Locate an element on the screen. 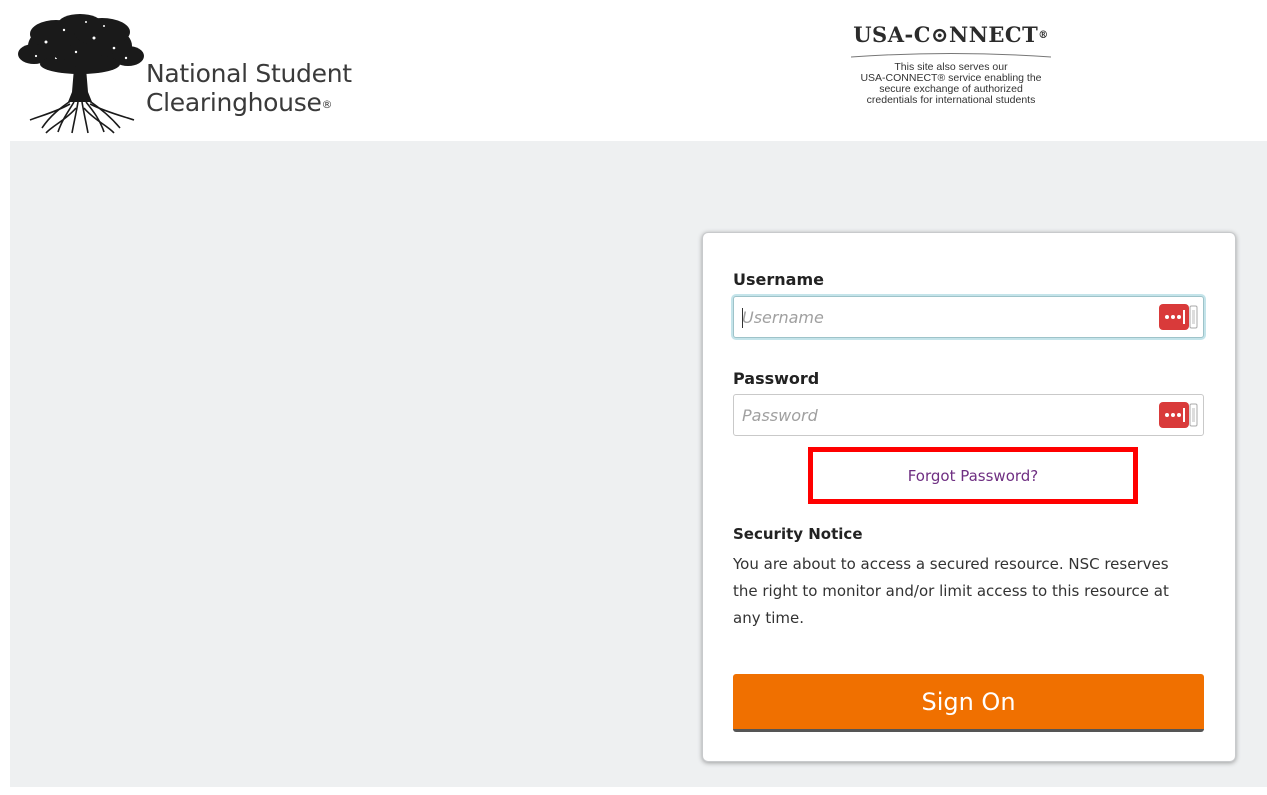 This screenshot has width=1267, height=795. username-field-wrapper is located at coordinates (968, 317).